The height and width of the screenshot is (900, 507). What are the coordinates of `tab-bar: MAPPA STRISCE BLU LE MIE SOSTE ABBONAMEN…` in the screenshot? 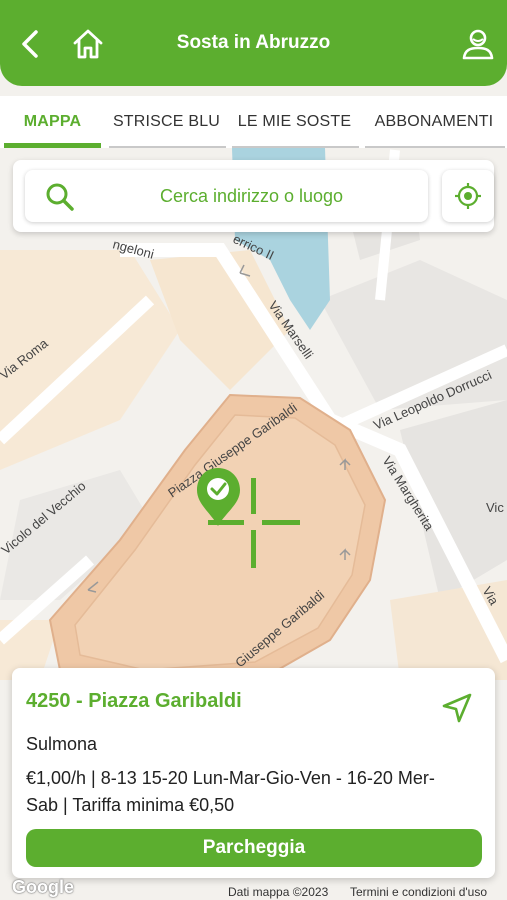 It's located at (253, 122).